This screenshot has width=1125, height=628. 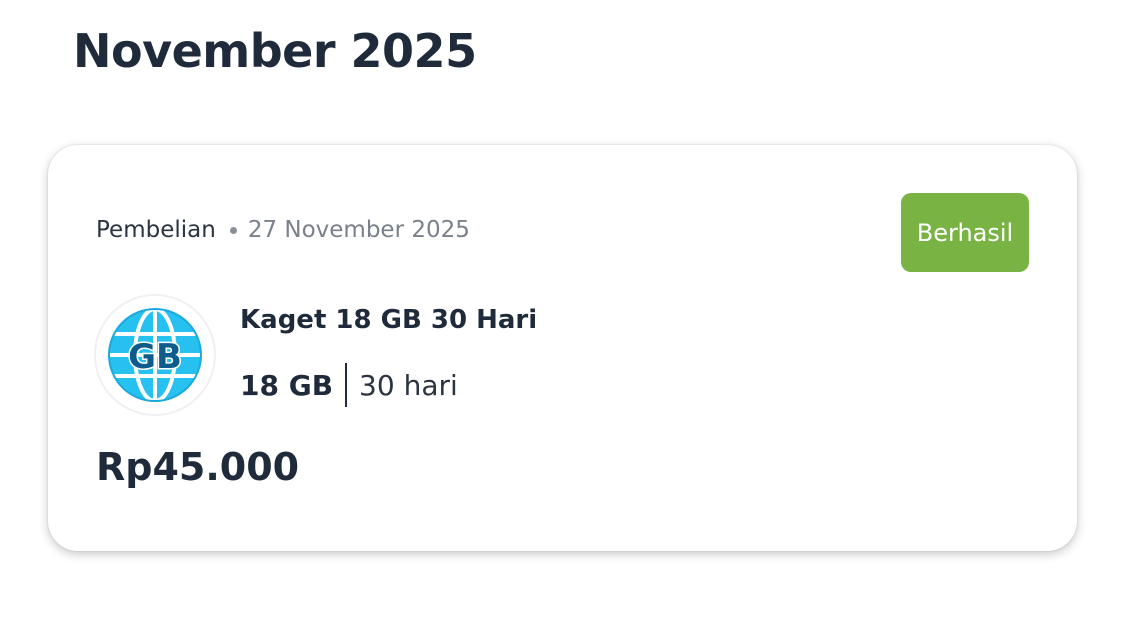 I want to click on status-badge: Berhasil, so click(x=965, y=232).